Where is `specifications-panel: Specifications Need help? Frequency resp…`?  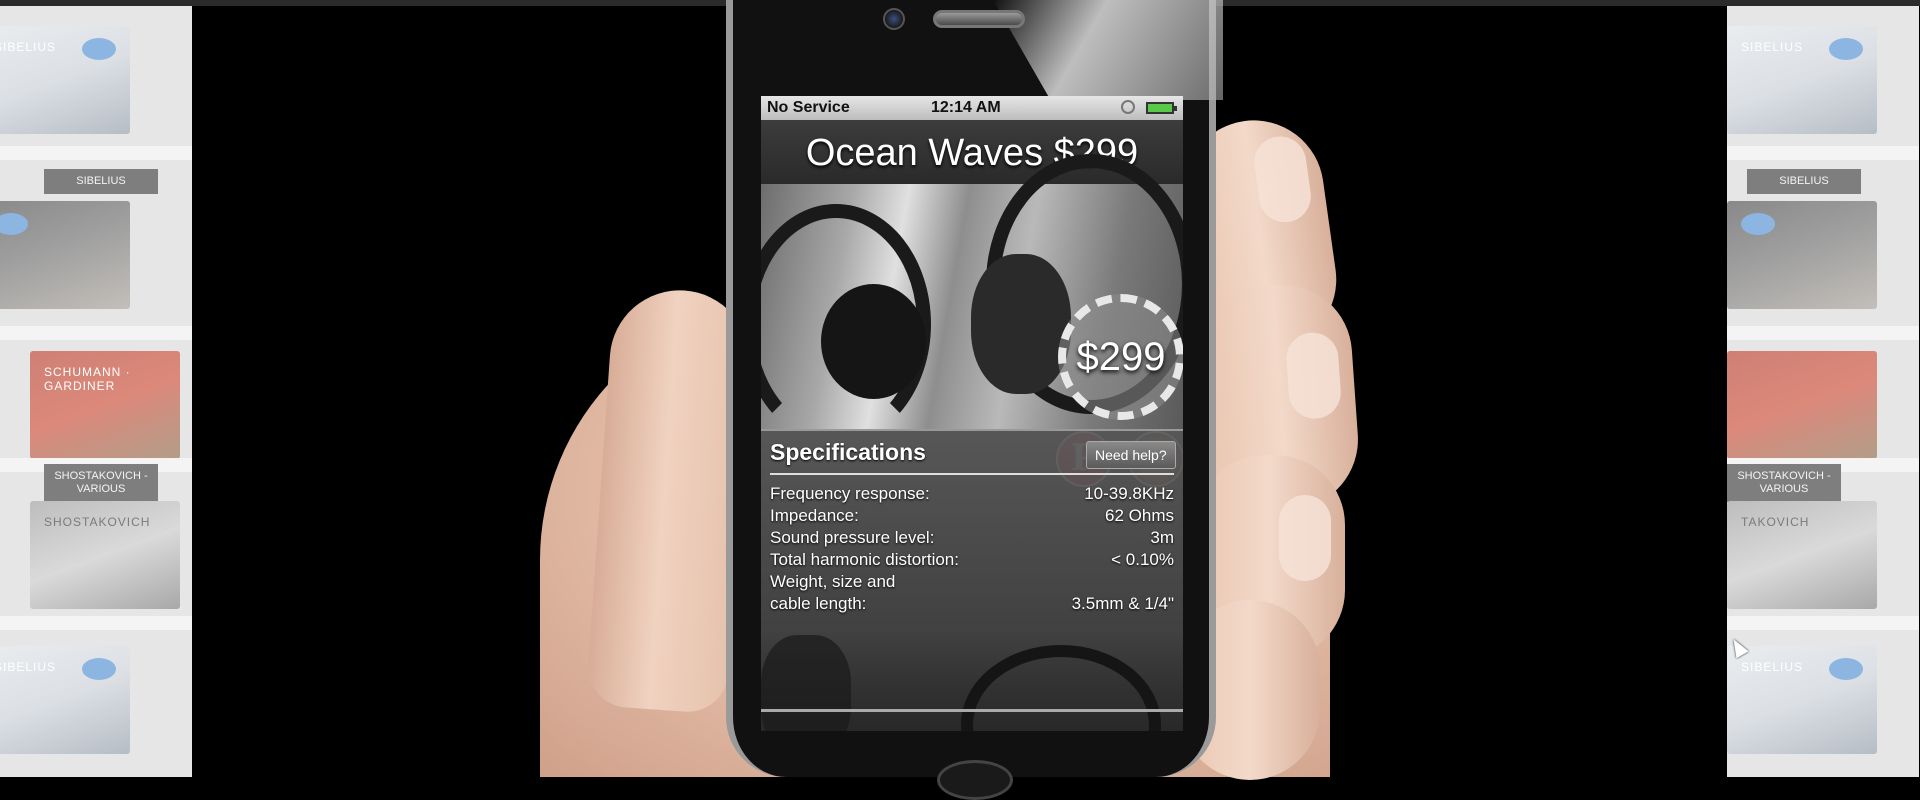
specifications-panel: Specifications Need help? Frequency resp… is located at coordinates (972, 580).